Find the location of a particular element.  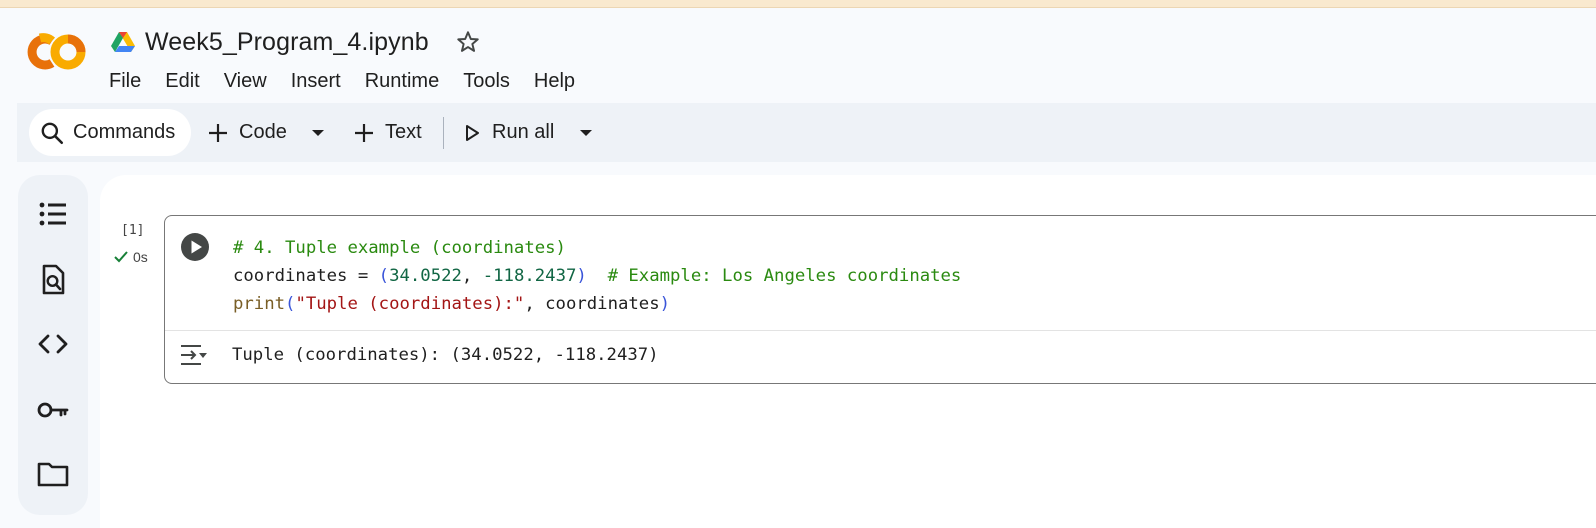

menu-tools: Tools is located at coordinates (486, 81).